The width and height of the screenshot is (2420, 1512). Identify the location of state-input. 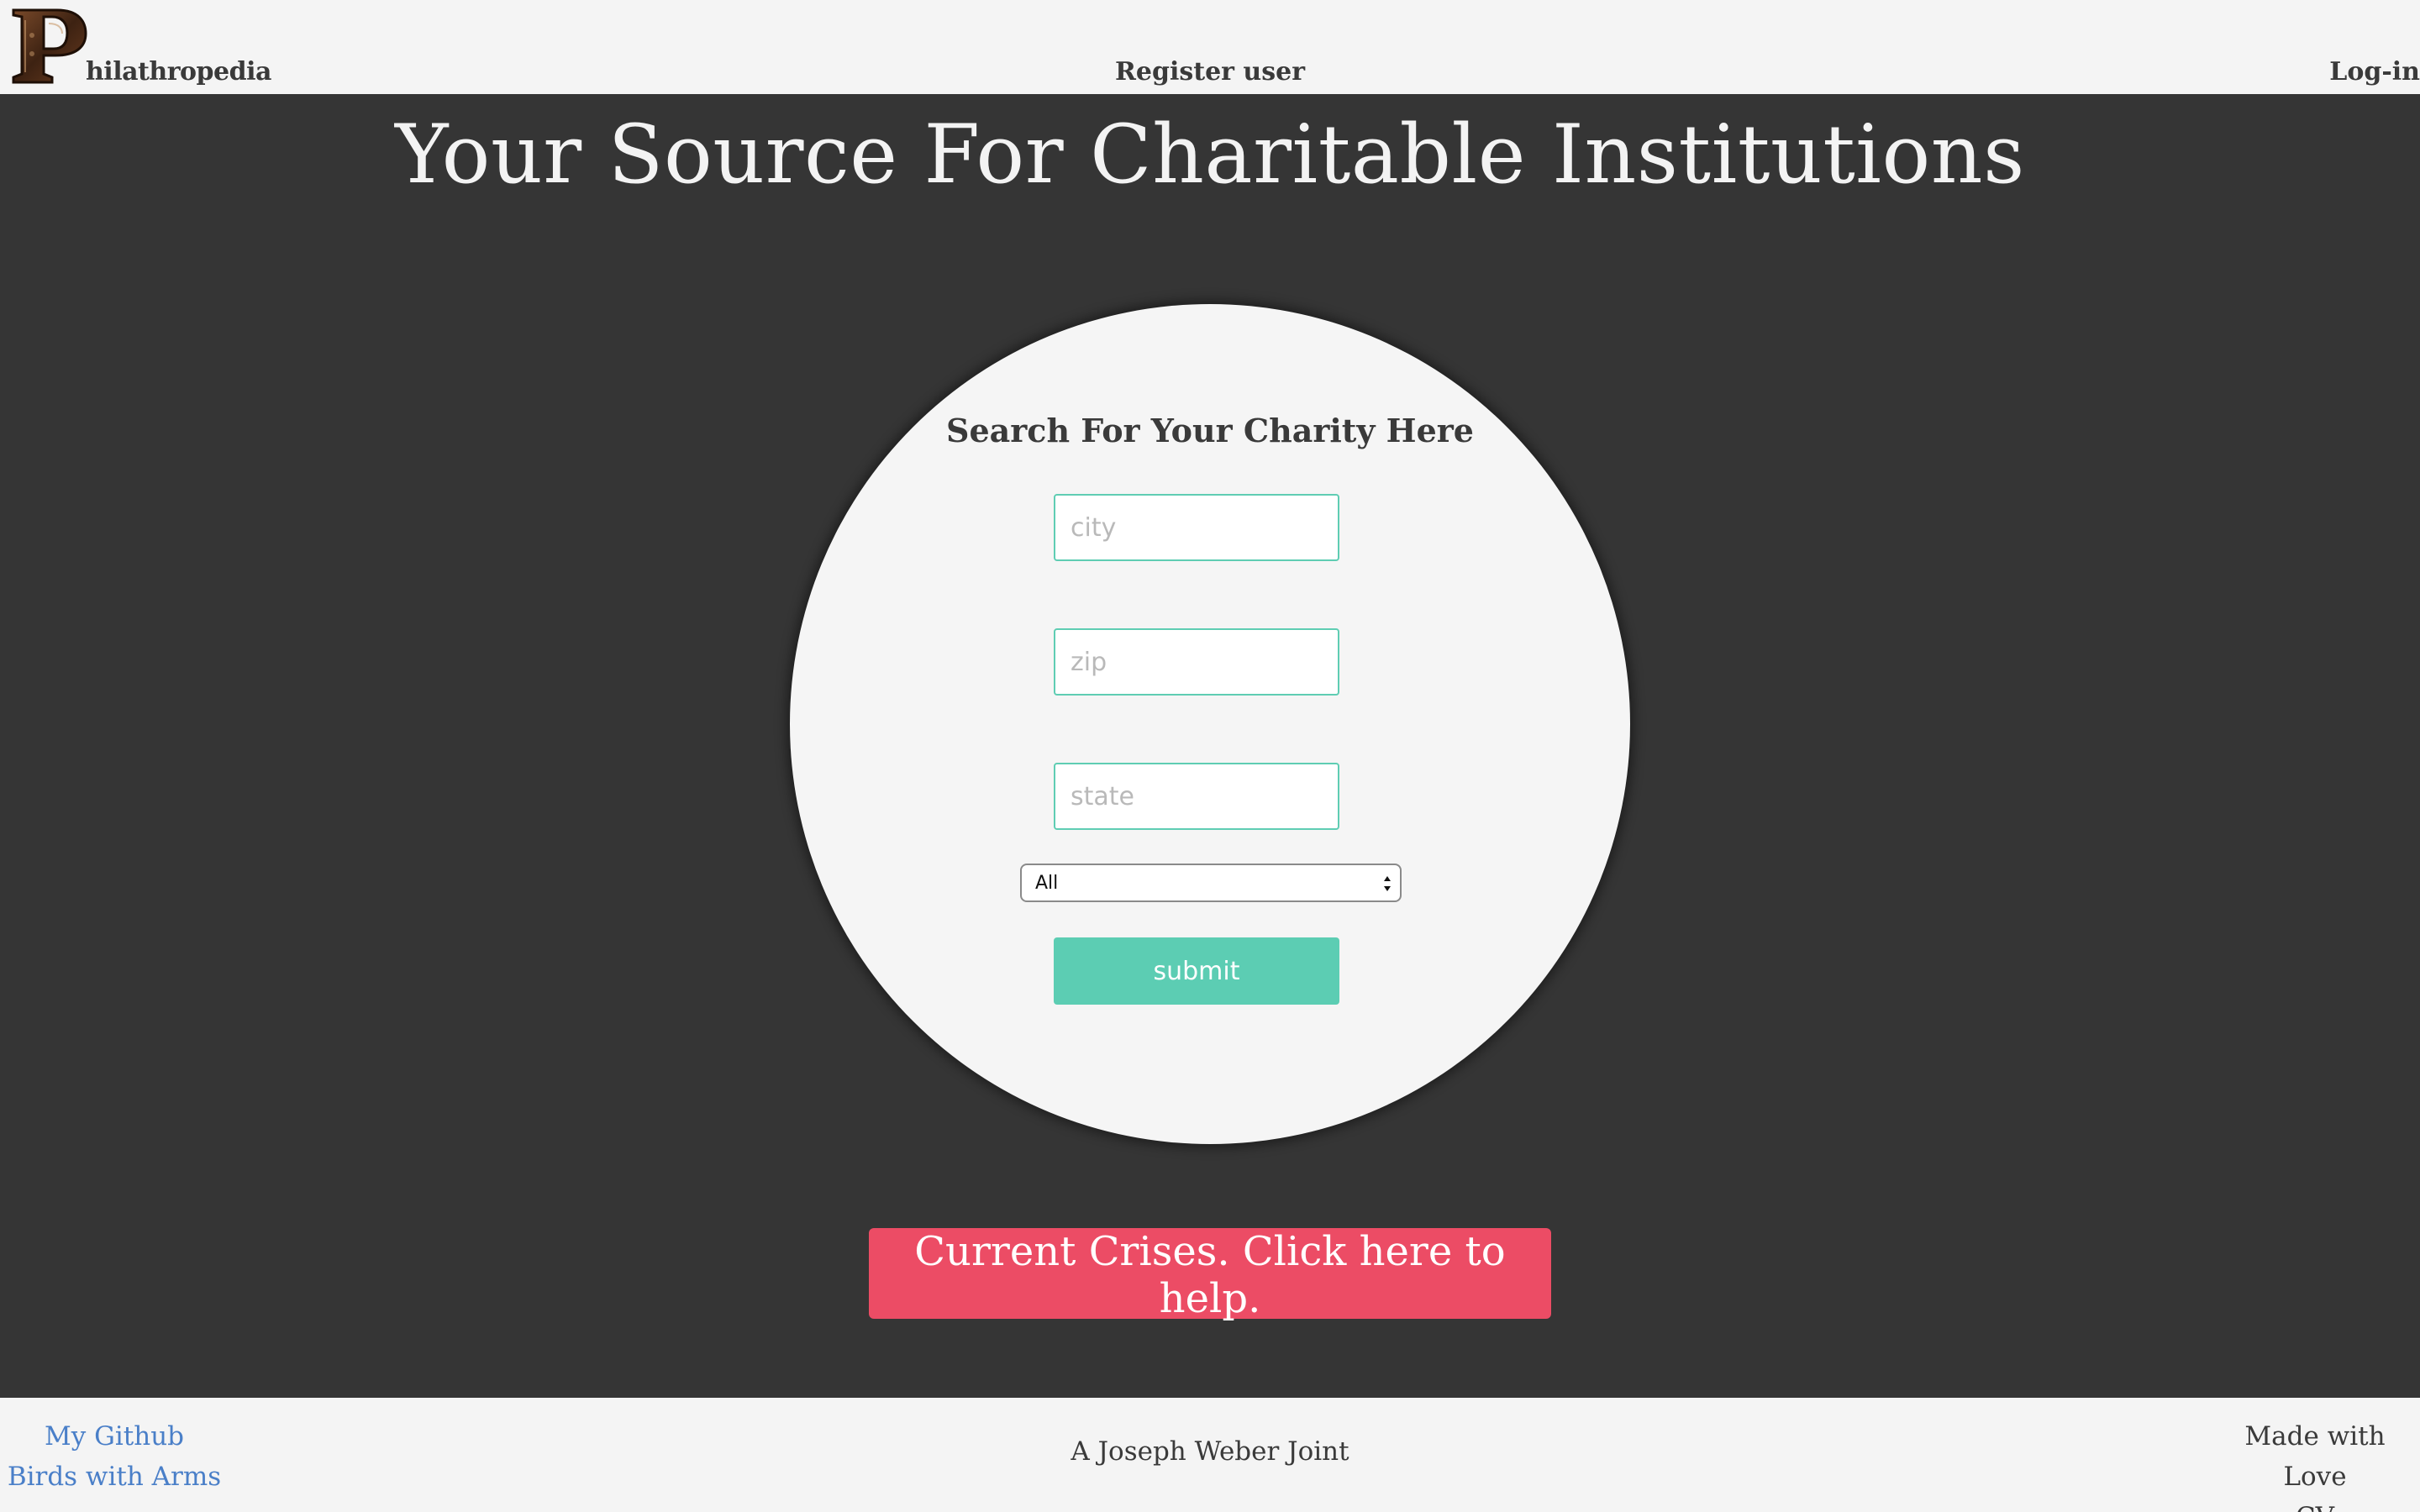
(1196, 796).